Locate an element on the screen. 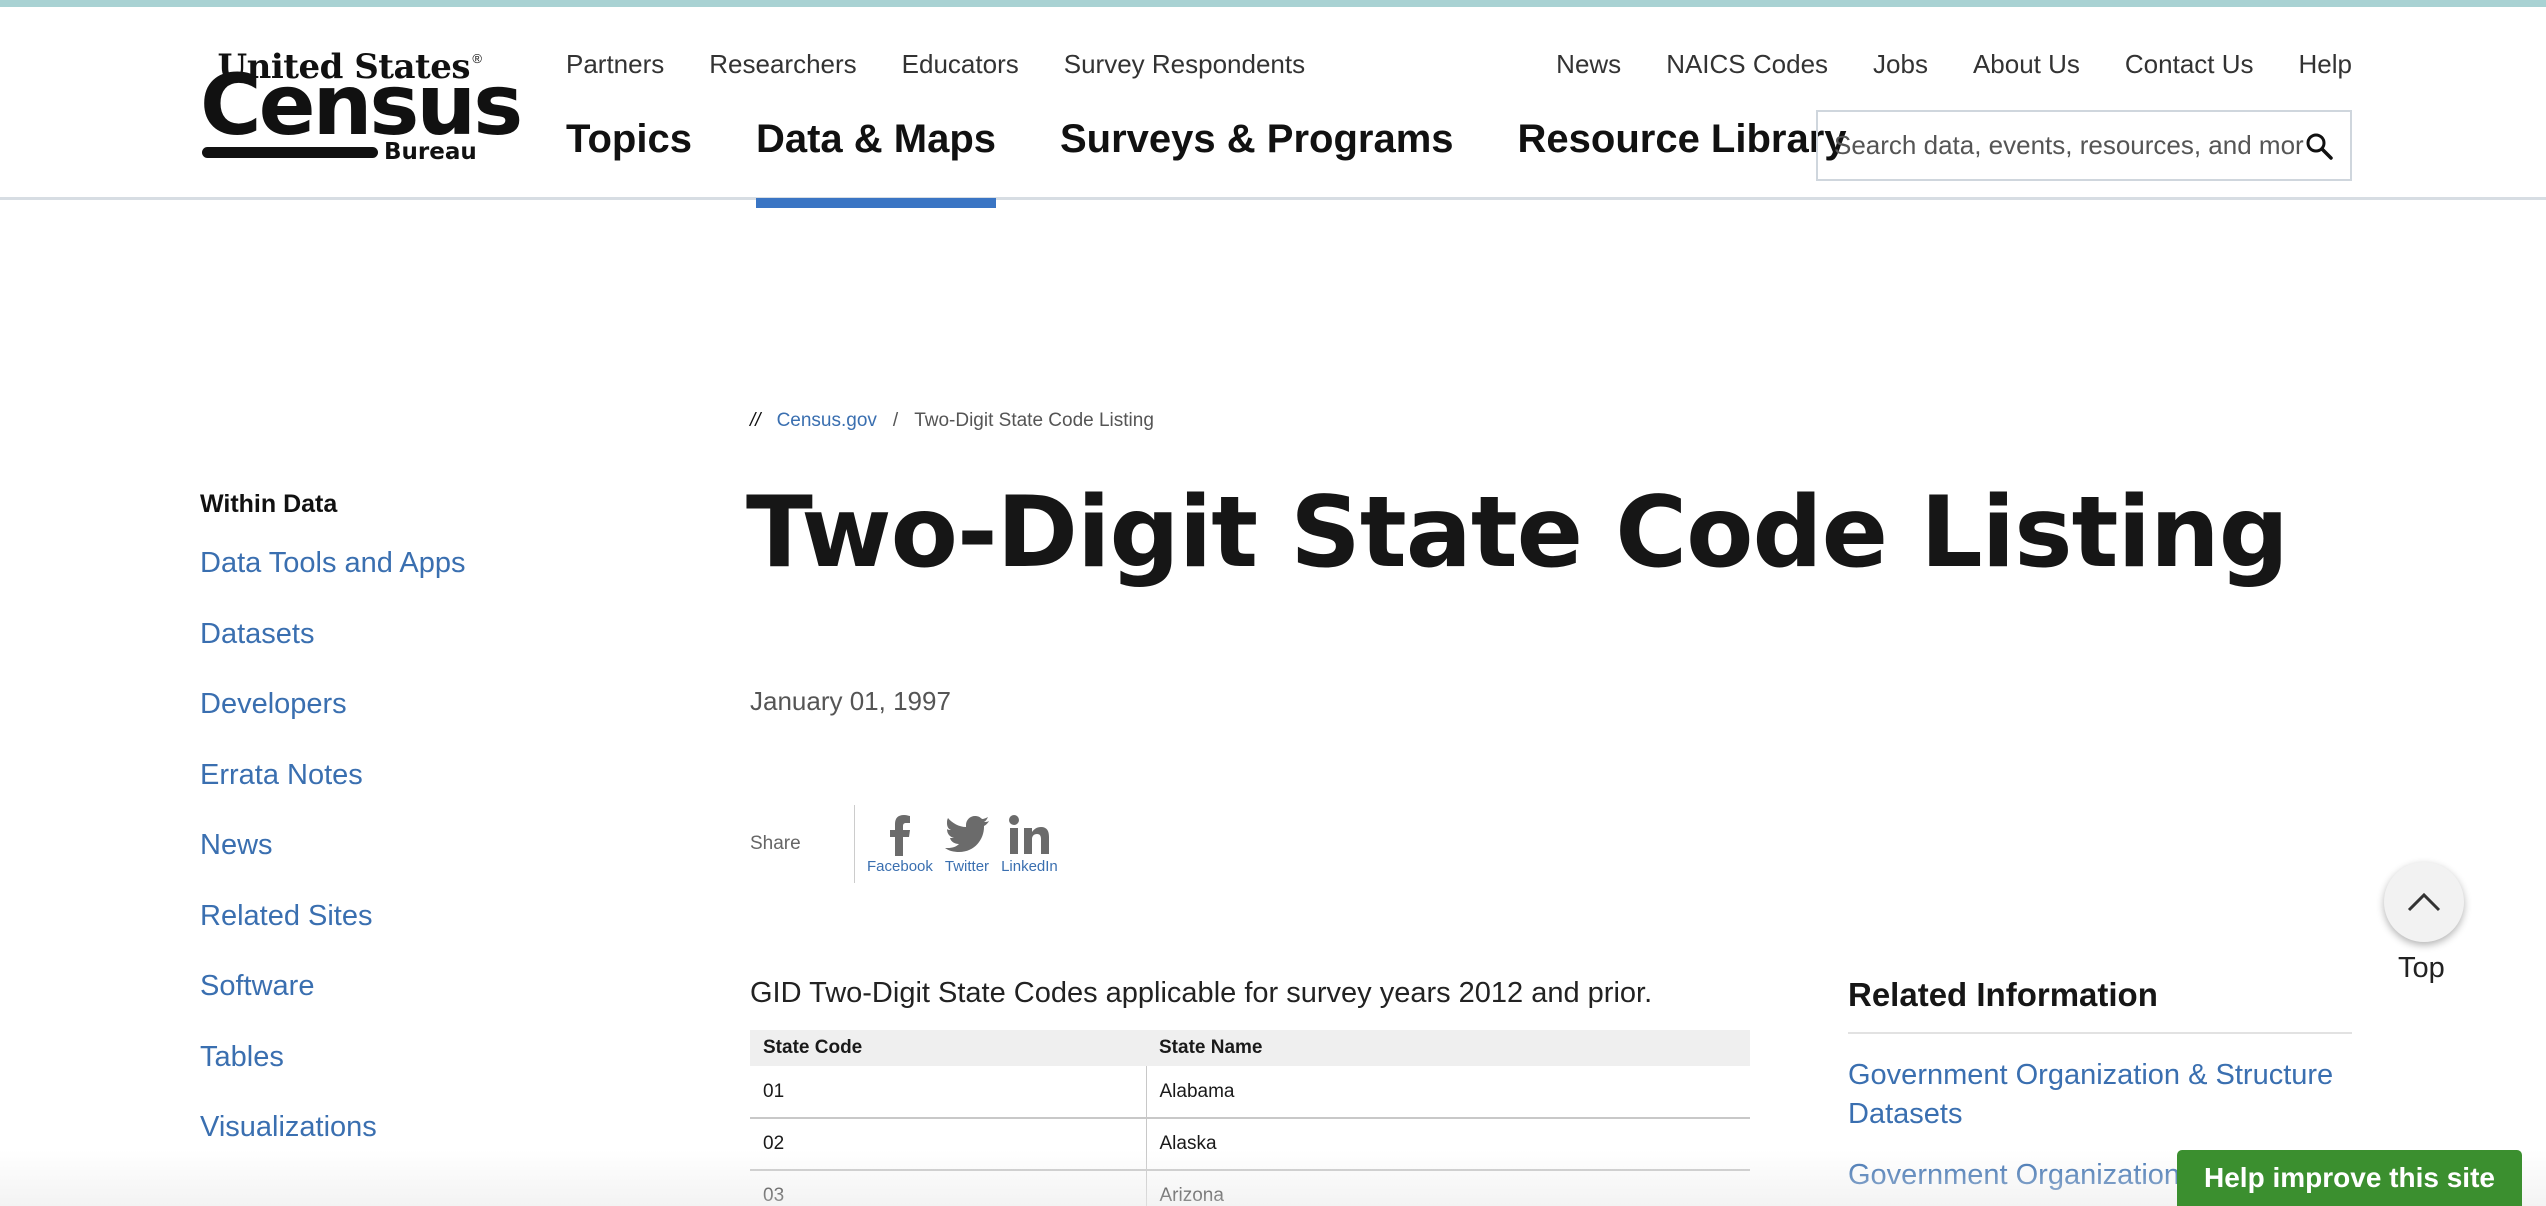  sidebar-item-news: News is located at coordinates (333, 864).